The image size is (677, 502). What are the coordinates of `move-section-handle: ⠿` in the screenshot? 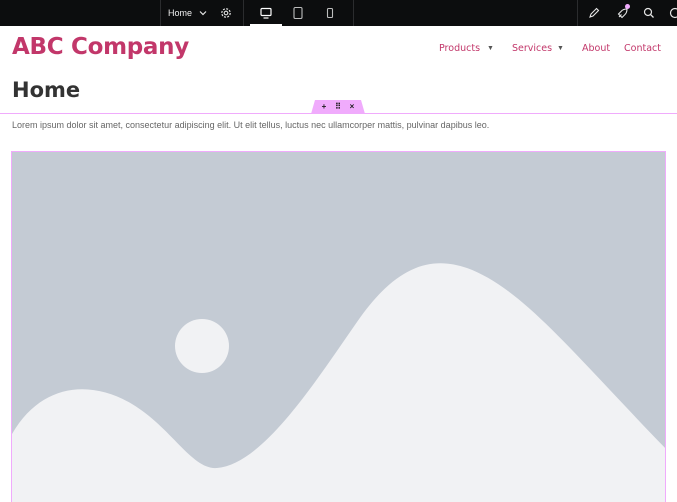 It's located at (338, 107).